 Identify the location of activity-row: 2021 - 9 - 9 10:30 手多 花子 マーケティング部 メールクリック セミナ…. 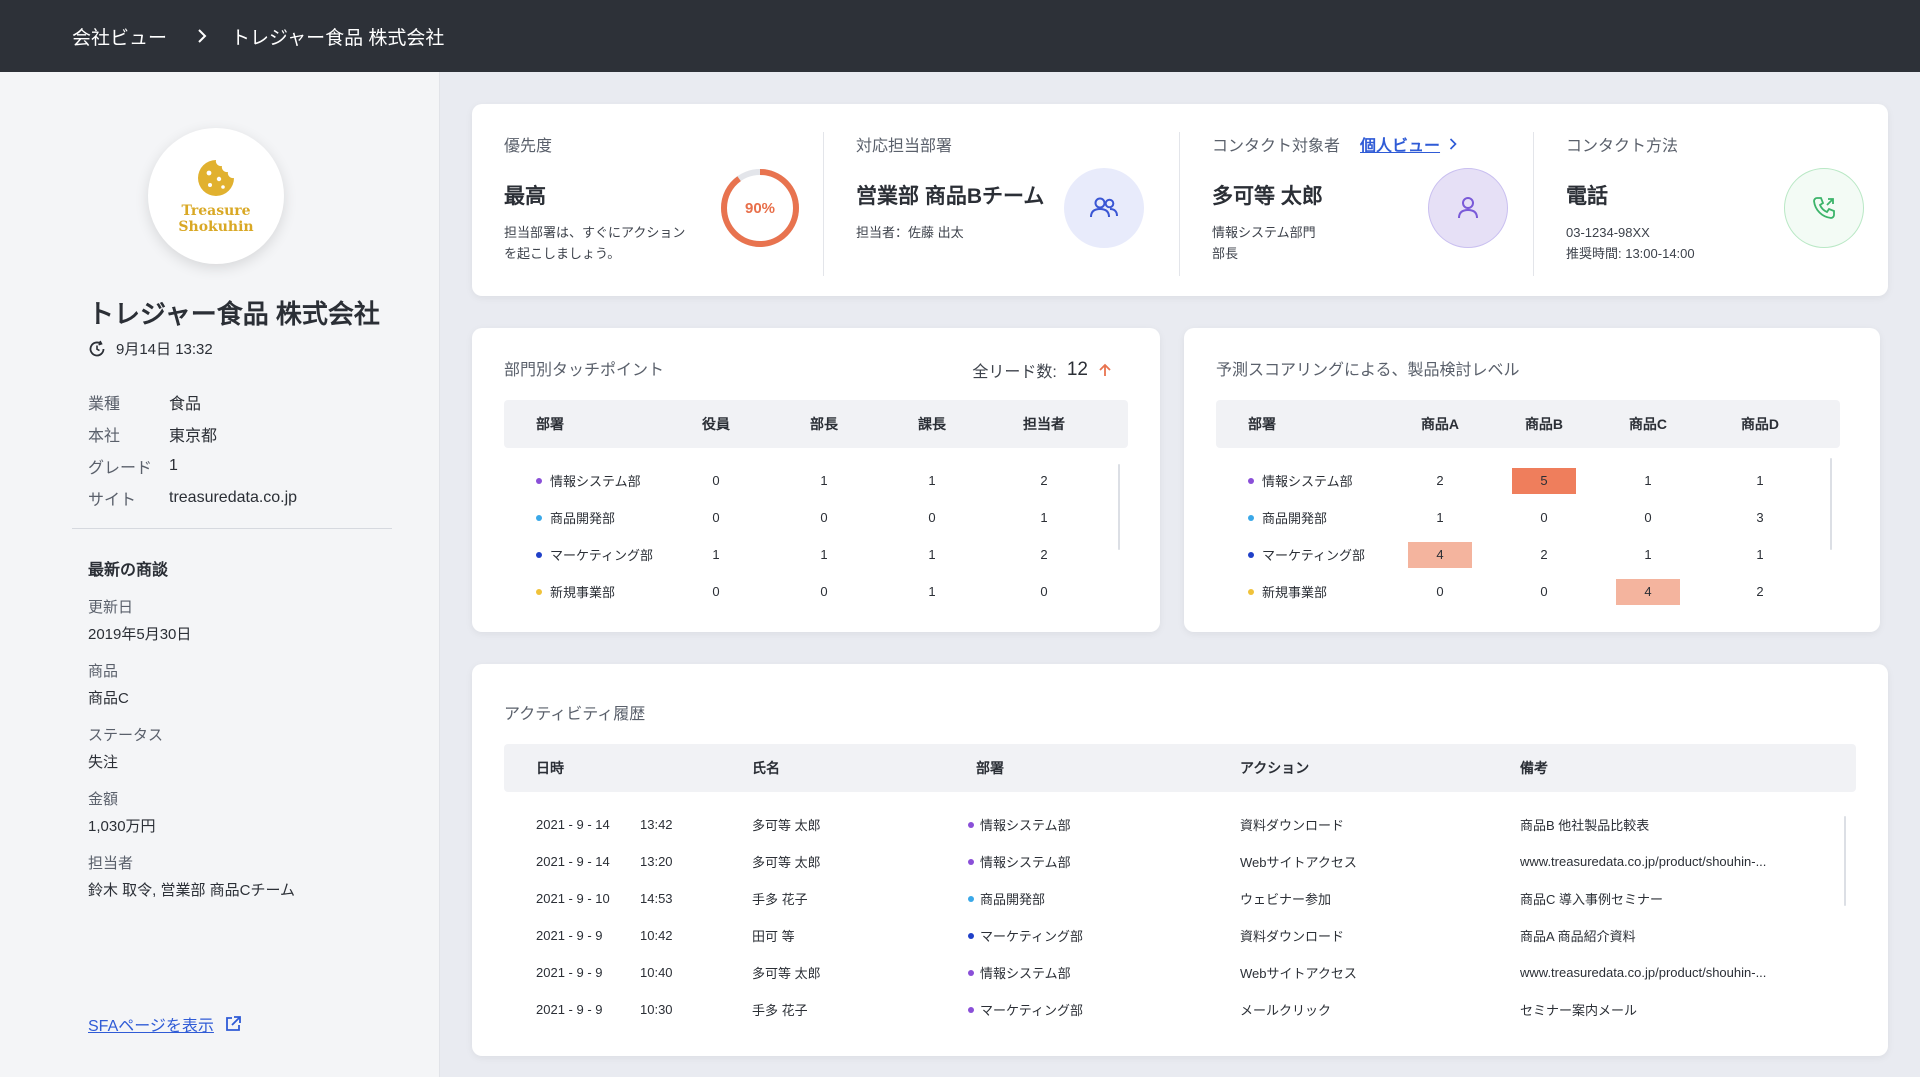
(1180, 1009).